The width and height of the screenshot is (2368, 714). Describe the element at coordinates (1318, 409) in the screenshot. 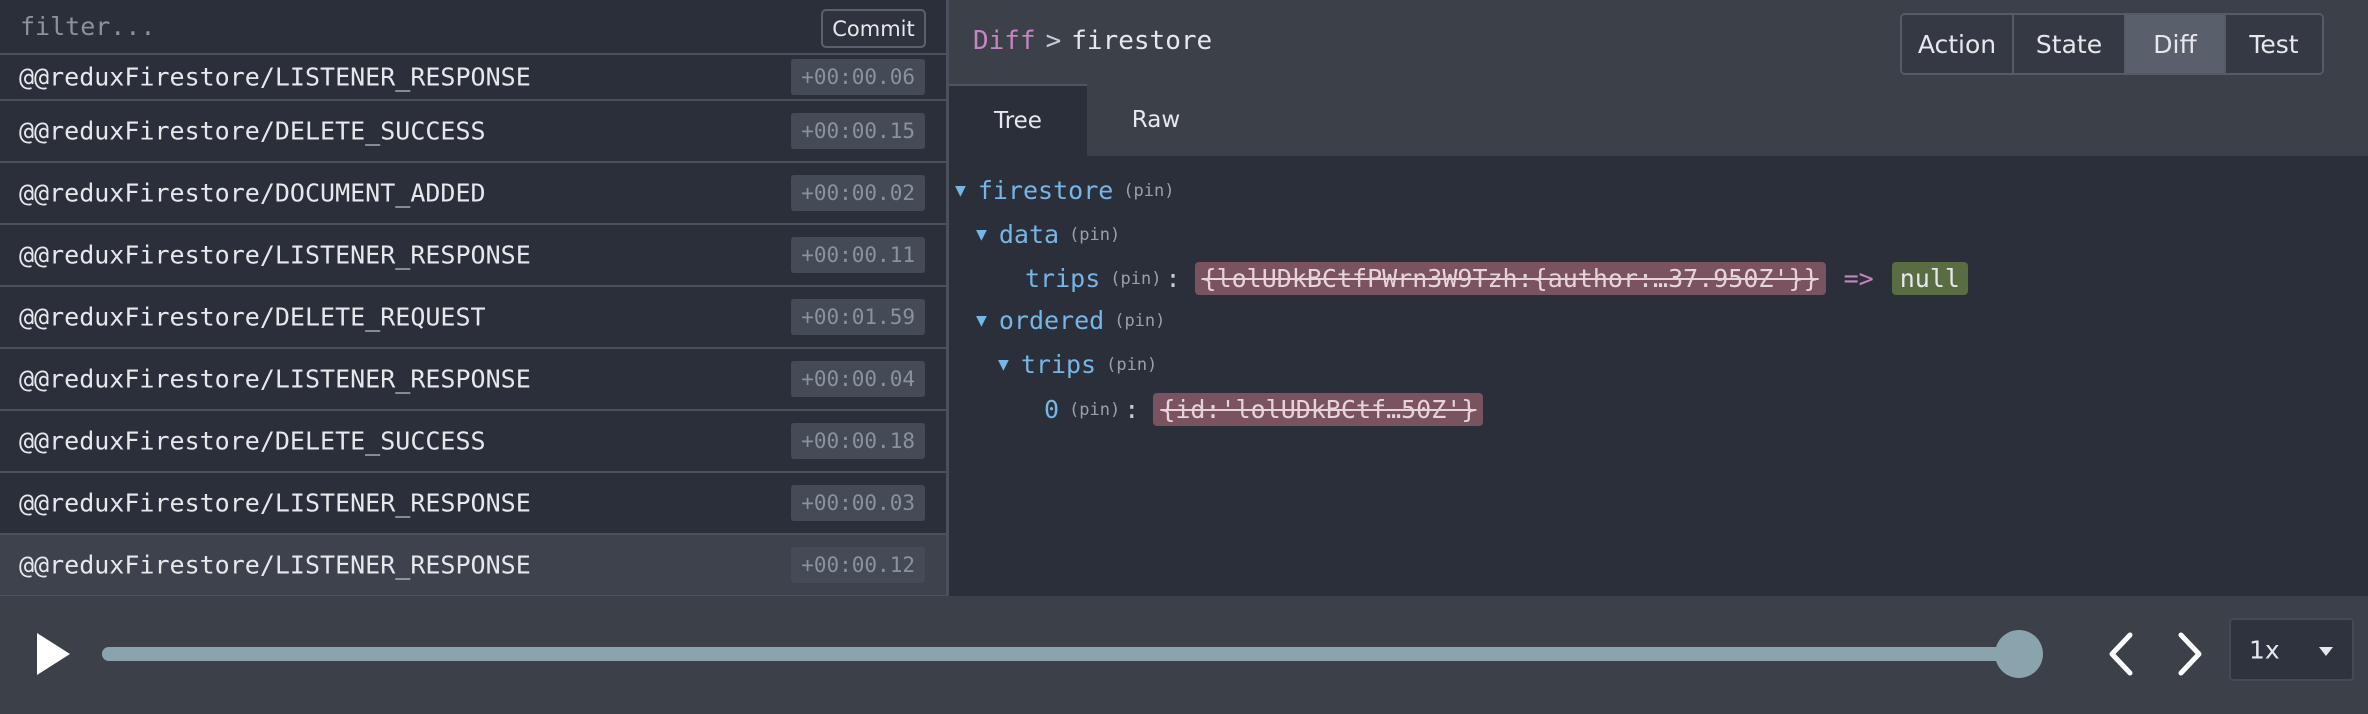

I see `removed-value: {id:'lolUDkBCtf…50Z'}` at that location.